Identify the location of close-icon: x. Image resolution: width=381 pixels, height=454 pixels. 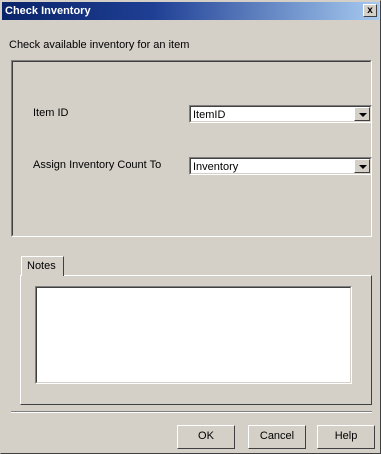
(370, 10).